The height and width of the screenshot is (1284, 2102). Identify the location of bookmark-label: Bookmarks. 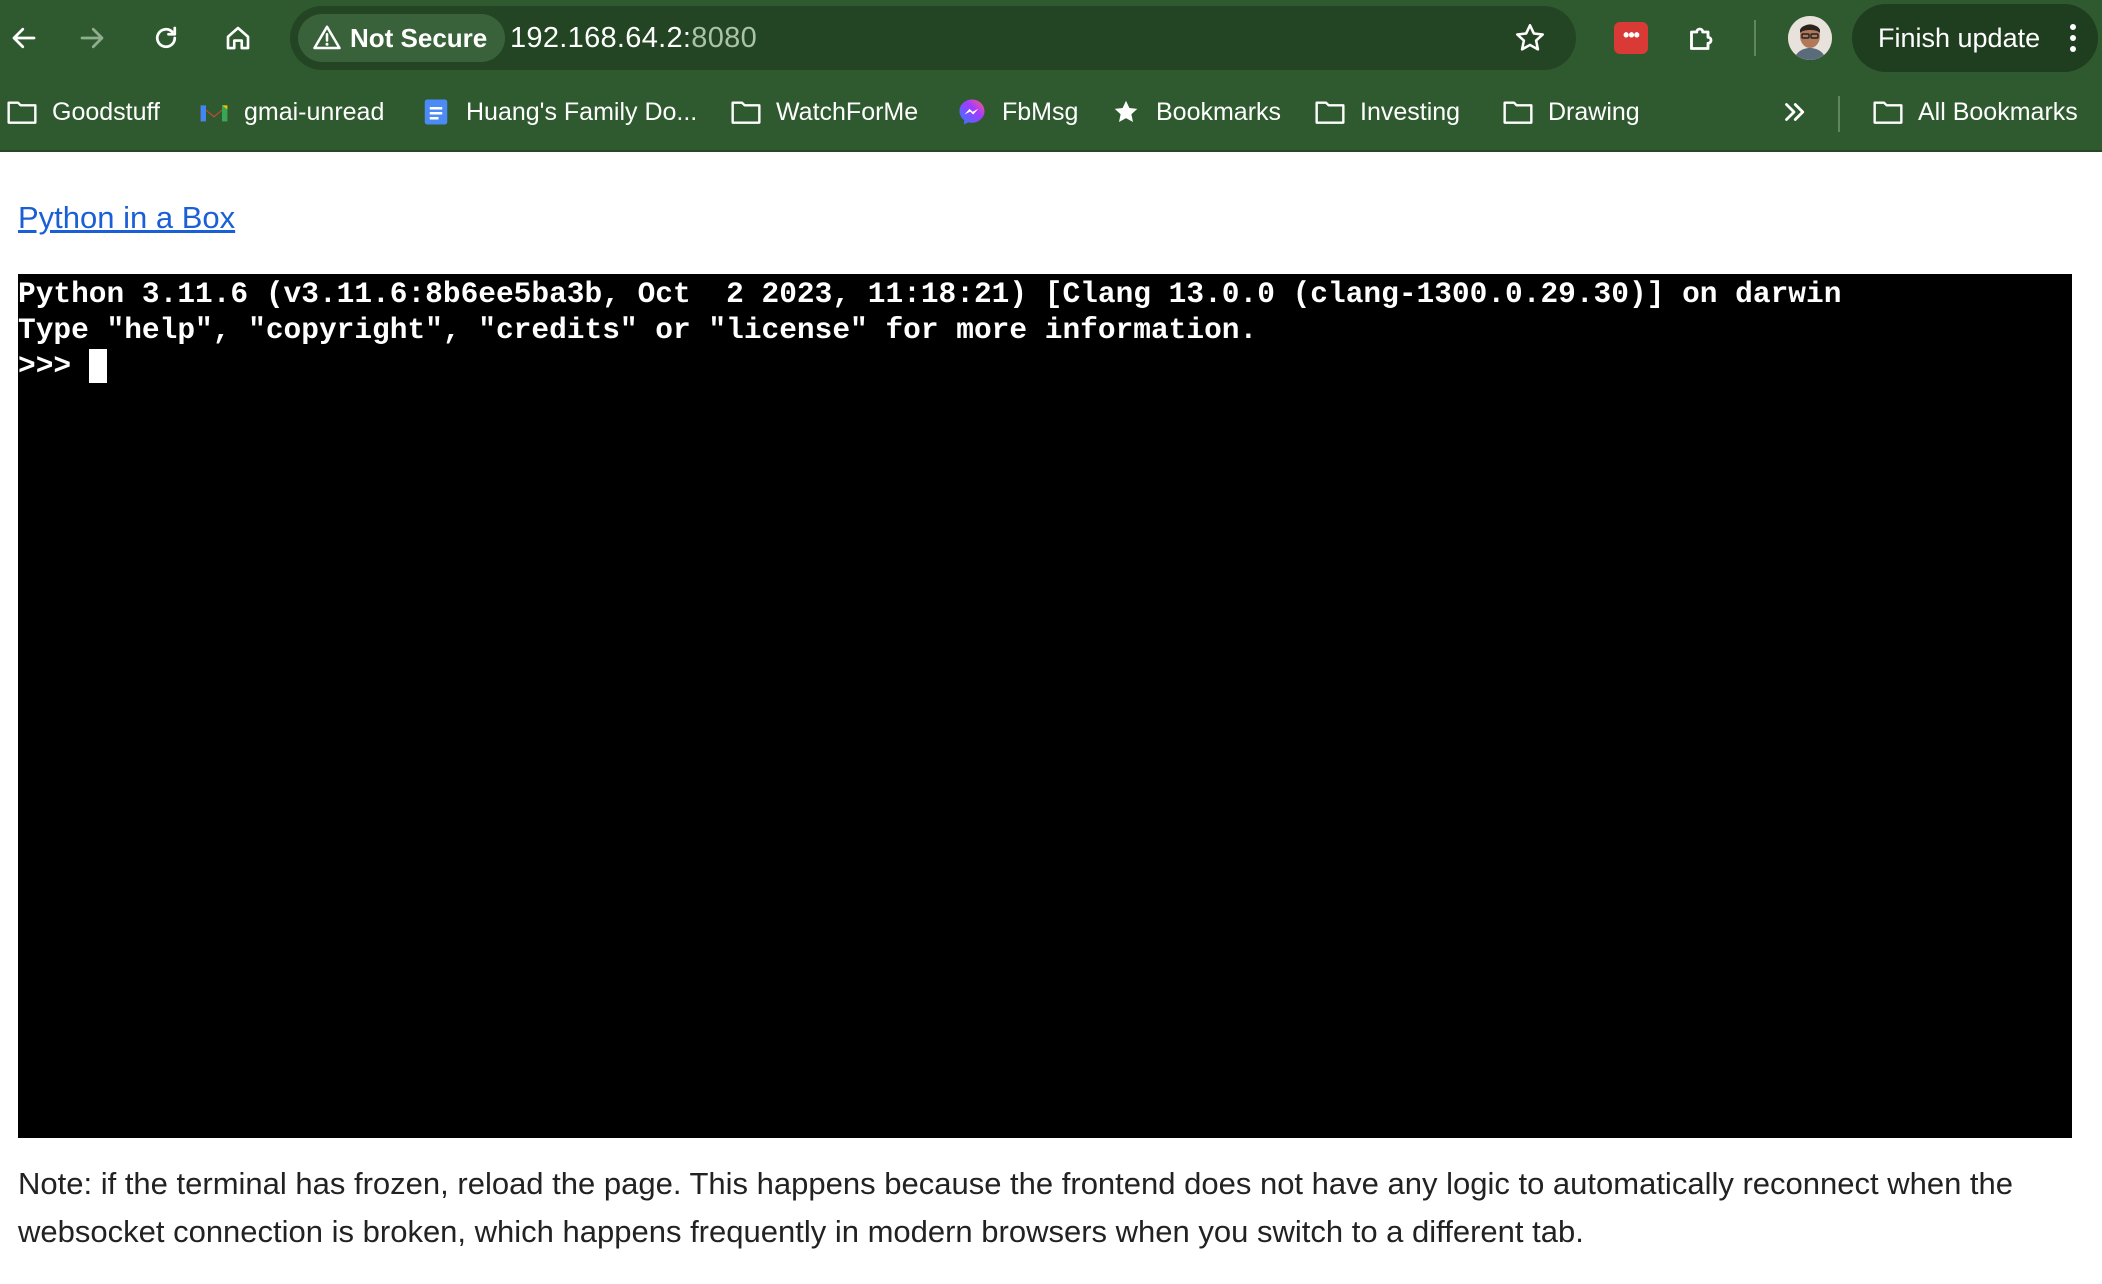
(1219, 111).